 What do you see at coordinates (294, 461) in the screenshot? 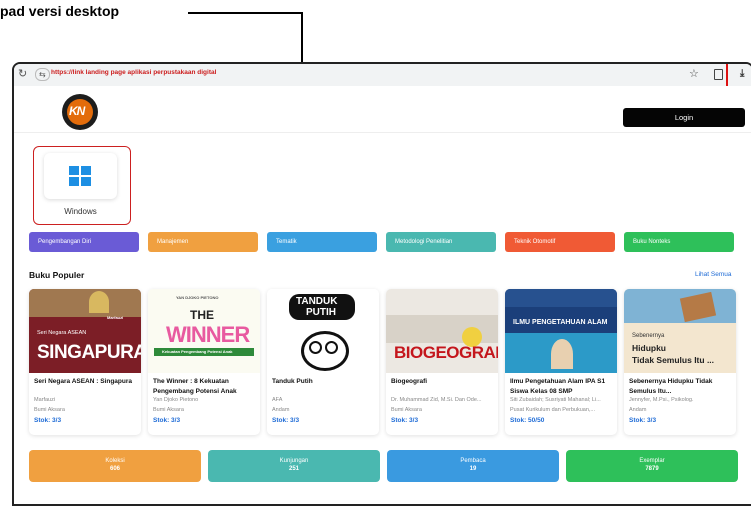
I see `stat-label: Kunjungan` at bounding box center [294, 461].